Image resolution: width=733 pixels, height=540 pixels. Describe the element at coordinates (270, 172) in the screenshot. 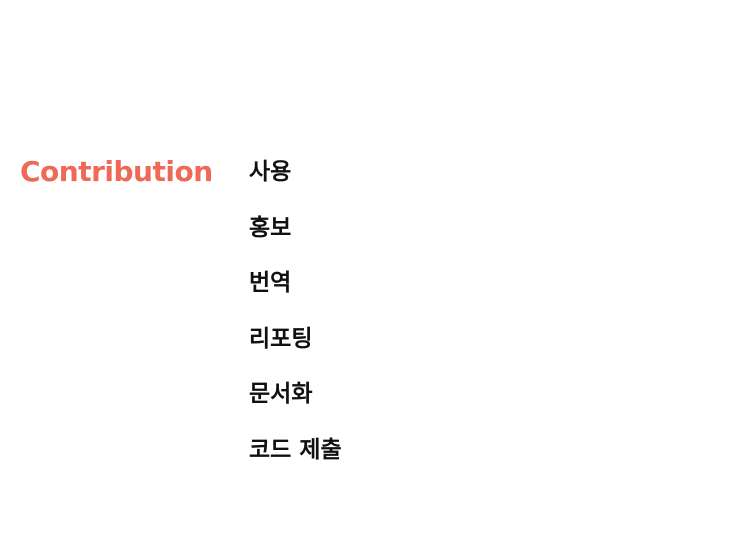

I see `list-item-usage: 사용` at that location.